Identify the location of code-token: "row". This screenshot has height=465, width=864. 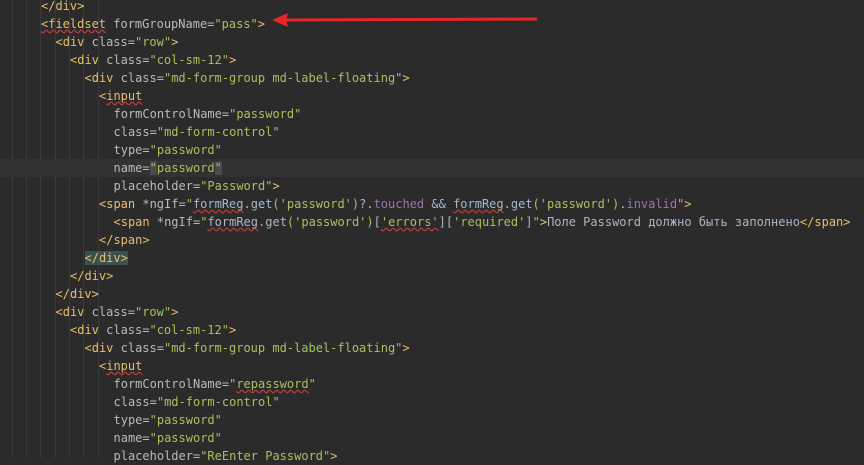
(153, 312).